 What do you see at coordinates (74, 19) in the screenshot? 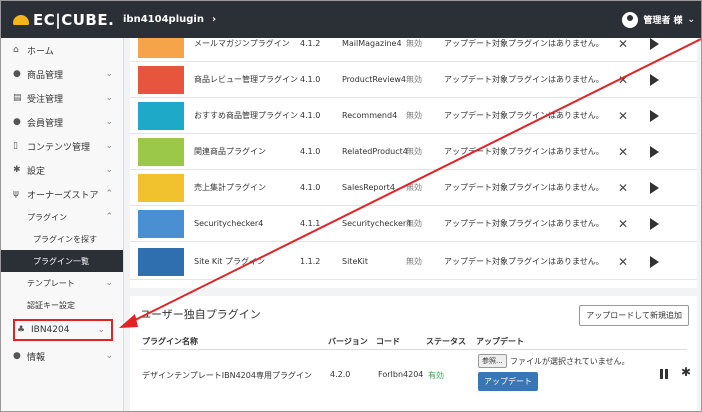
I see `logo-text: EC|CUBE.` at bounding box center [74, 19].